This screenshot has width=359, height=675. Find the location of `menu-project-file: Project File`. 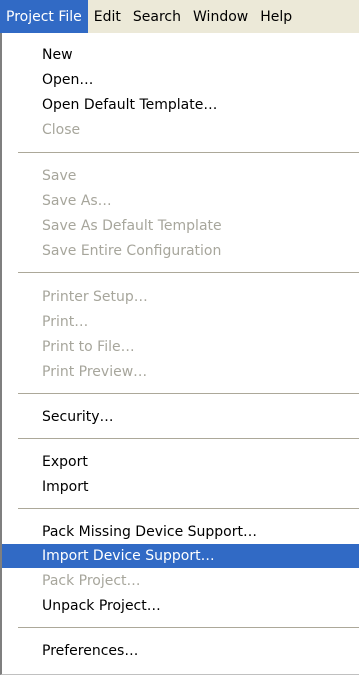

menu-project-file: Project File is located at coordinates (44, 16).